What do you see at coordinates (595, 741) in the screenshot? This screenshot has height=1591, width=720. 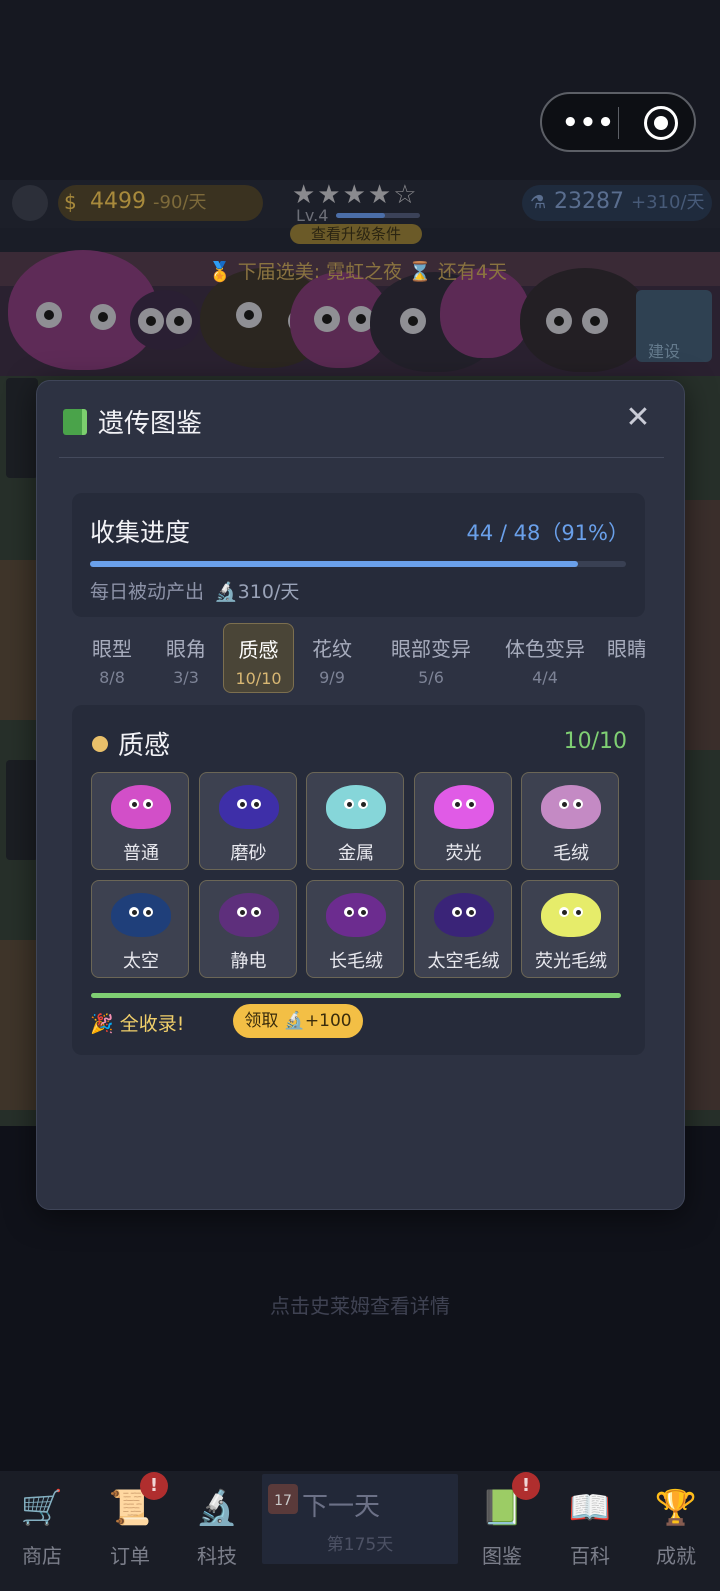 I see `category-count: 10/10` at bounding box center [595, 741].